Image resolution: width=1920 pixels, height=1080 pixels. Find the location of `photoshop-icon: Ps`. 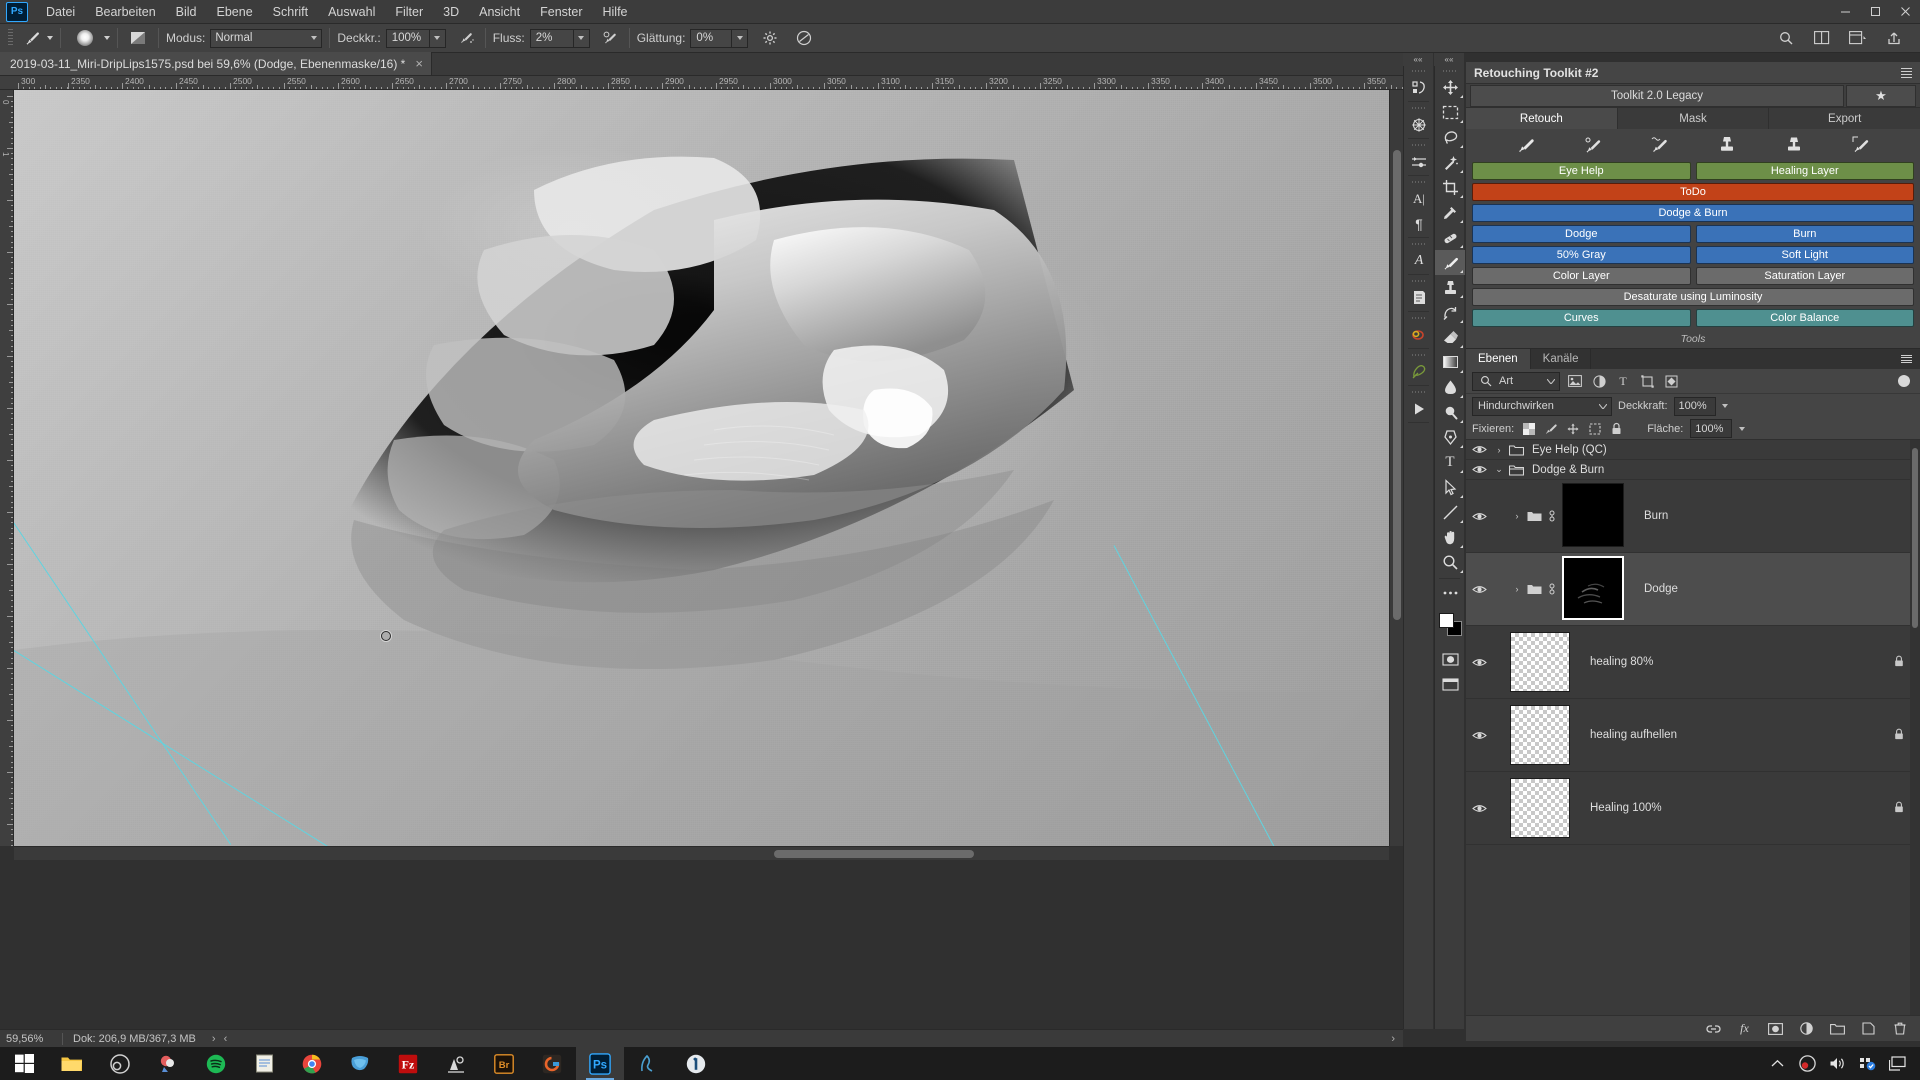

photoshop-icon: Ps is located at coordinates (600, 1063).